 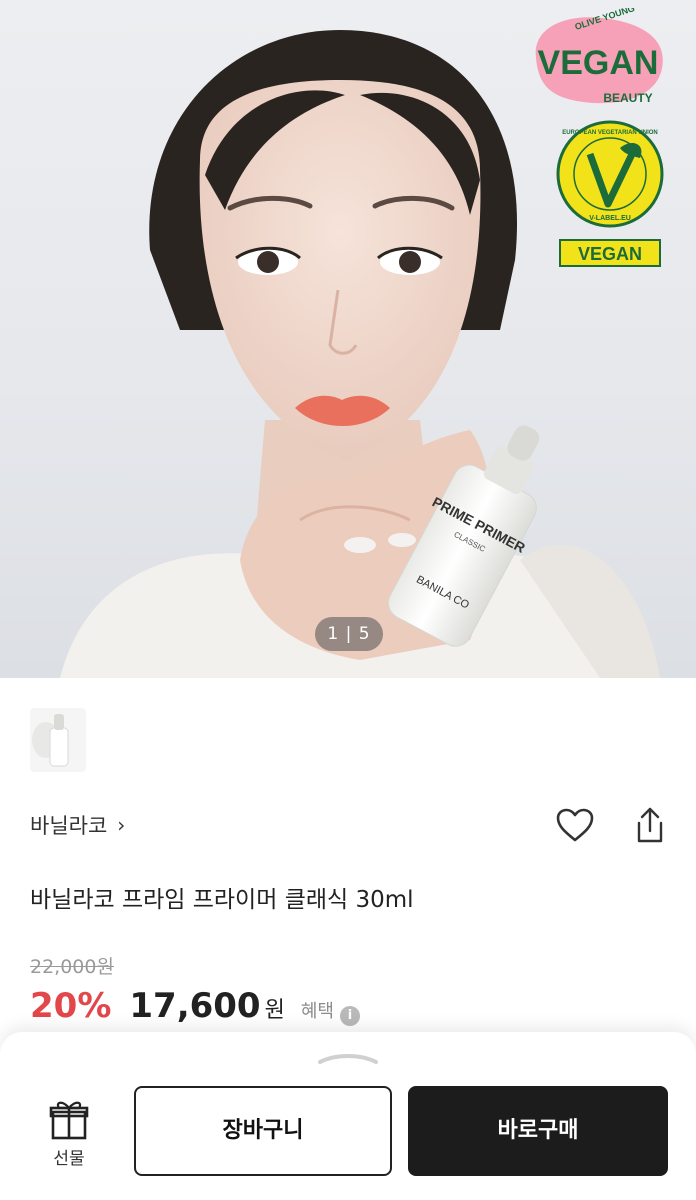 What do you see at coordinates (348, 1058) in the screenshot?
I see `chevron-handle-icon` at bounding box center [348, 1058].